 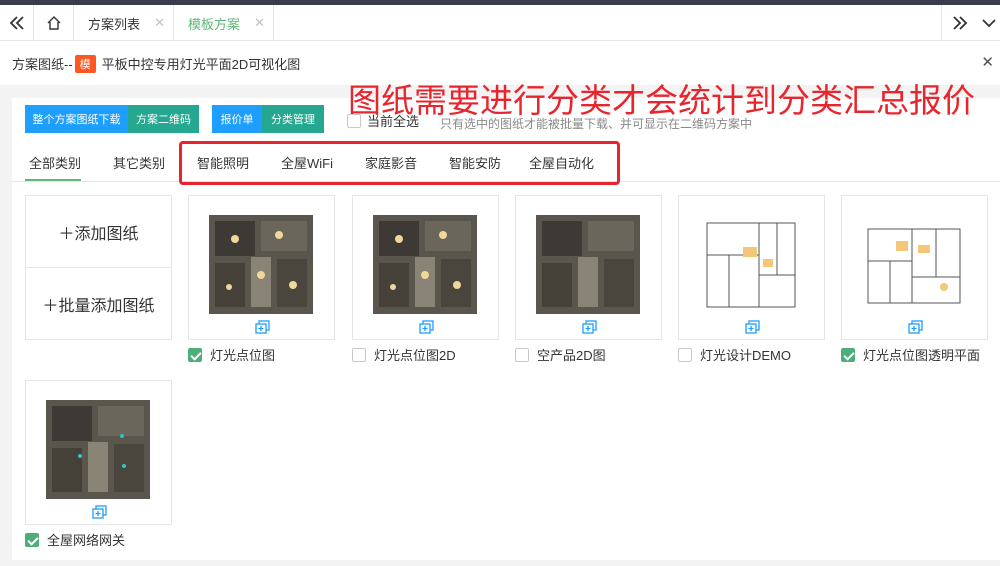 What do you see at coordinates (415, 355) in the screenshot?
I see `drawing-label: 灯光点位图2D` at bounding box center [415, 355].